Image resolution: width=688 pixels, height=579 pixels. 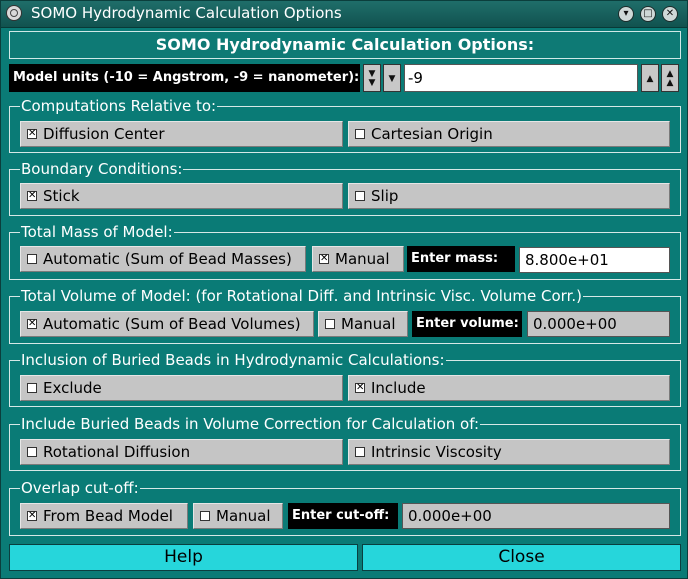 I want to click on manual-volume-checkbox: Manual, so click(x=363, y=324).